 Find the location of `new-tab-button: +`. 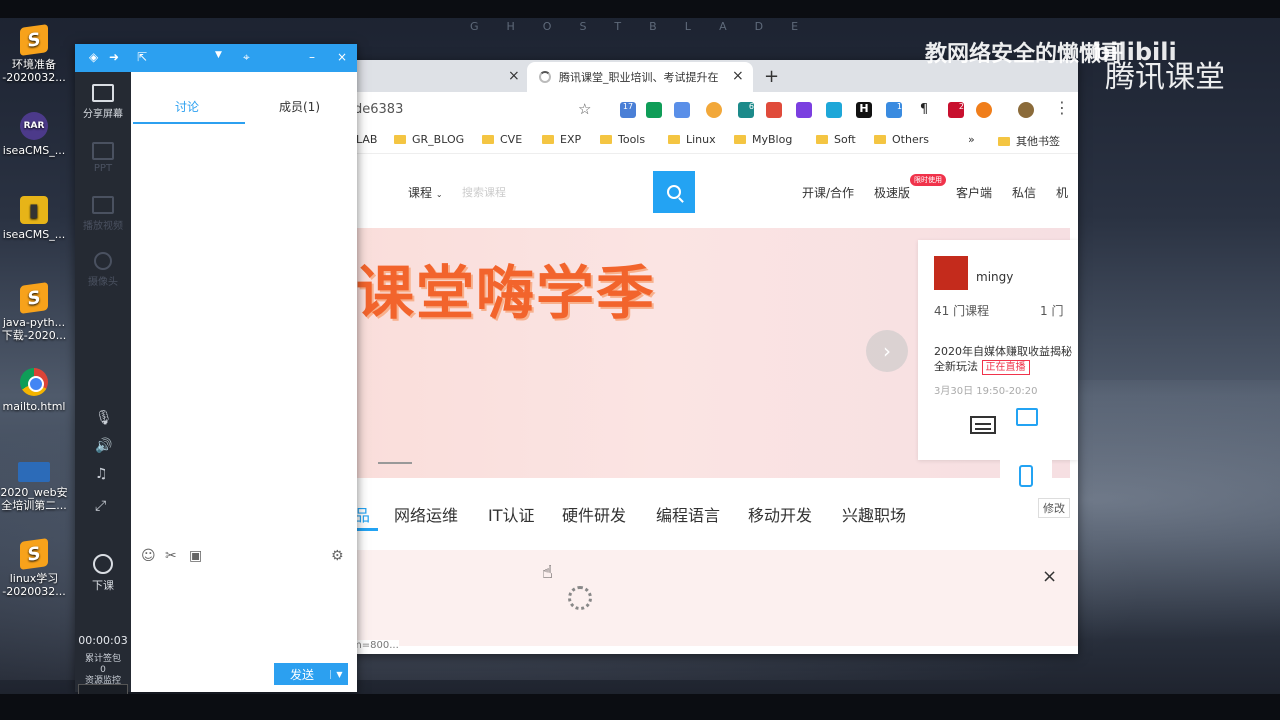

new-tab-button: + is located at coordinates (771, 76).